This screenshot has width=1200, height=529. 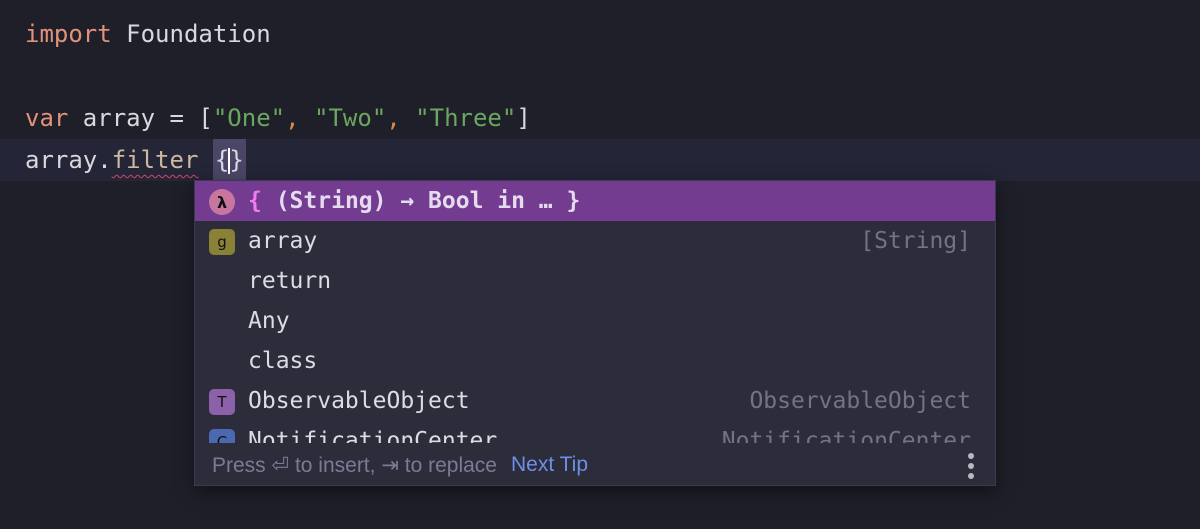 What do you see at coordinates (222, 402) in the screenshot?
I see `type-icon: T` at bounding box center [222, 402].